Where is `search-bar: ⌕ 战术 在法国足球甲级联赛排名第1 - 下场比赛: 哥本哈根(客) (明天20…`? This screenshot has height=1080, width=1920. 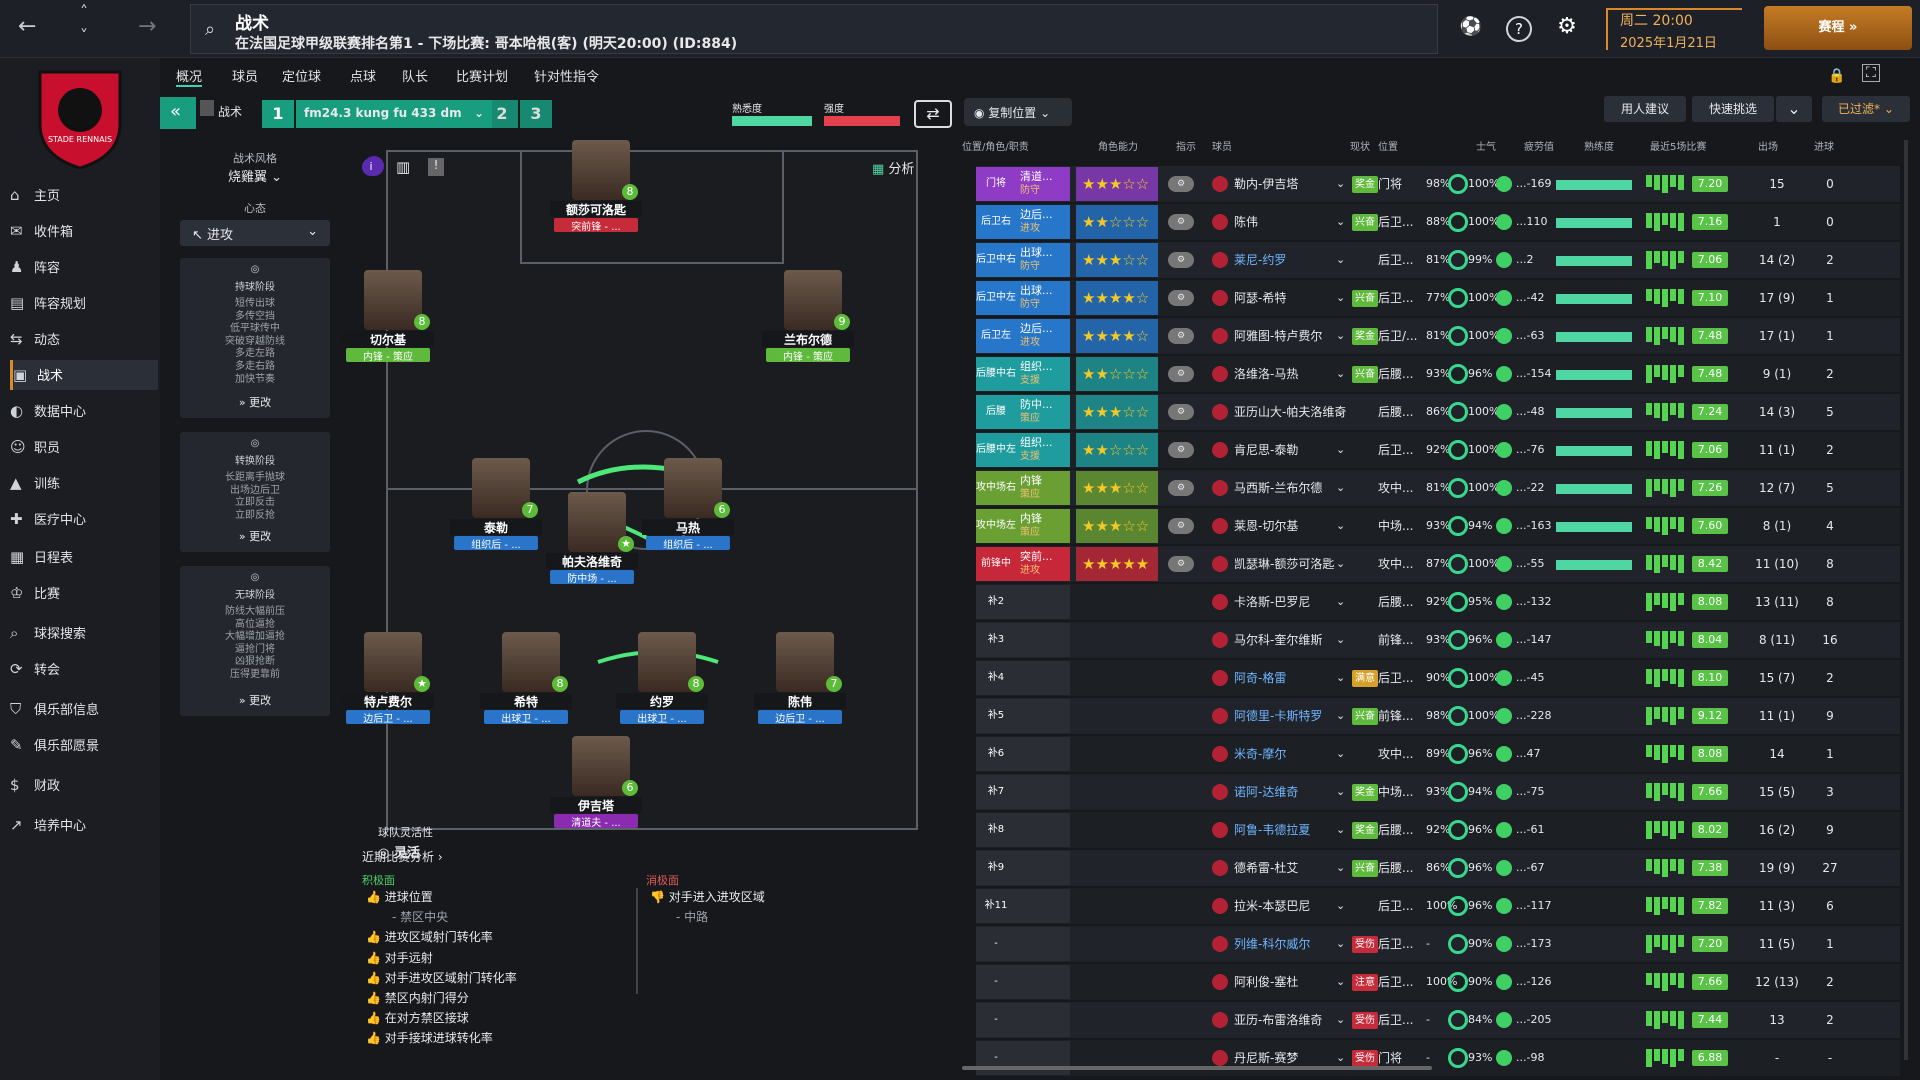 search-bar: ⌕ 战术 在法国足球甲级联赛排名第1 - 下场比赛: 哥本哈根(客) (明天20… is located at coordinates (814, 29).